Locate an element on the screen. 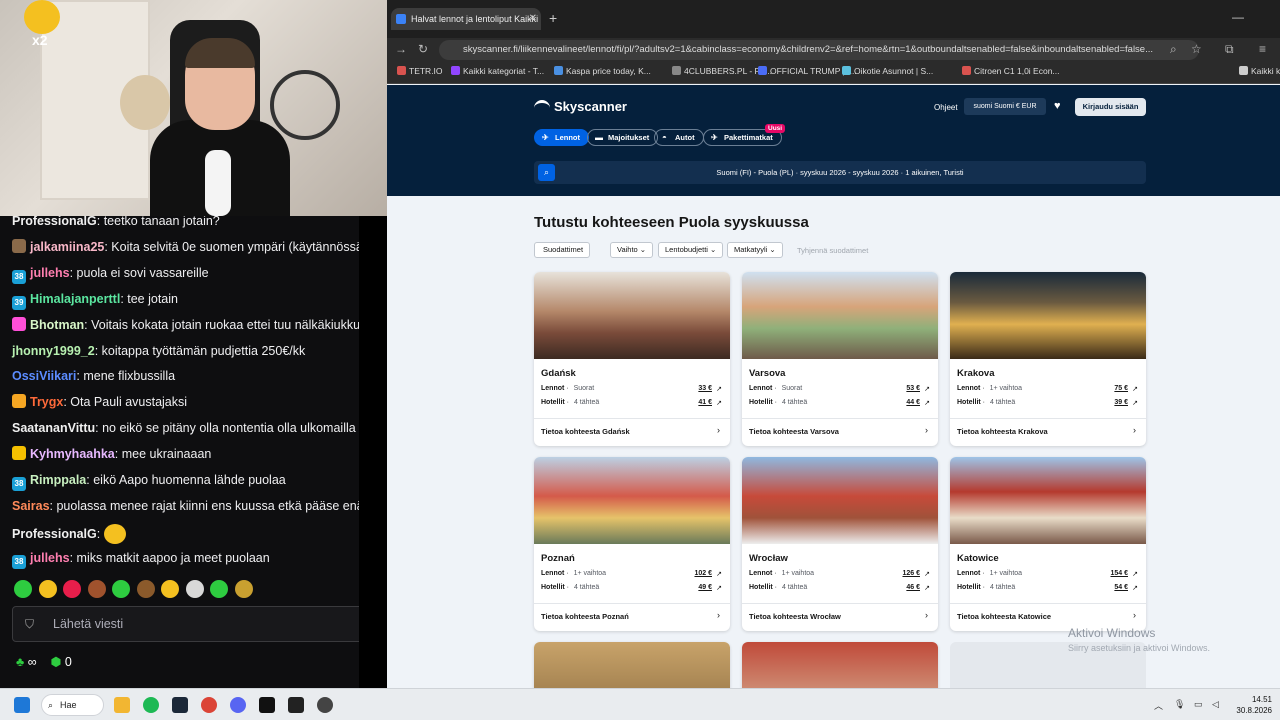 The width and height of the screenshot is (1280, 720). chat-input: ⛉ Lähetä viesti is located at coordinates (185, 624).